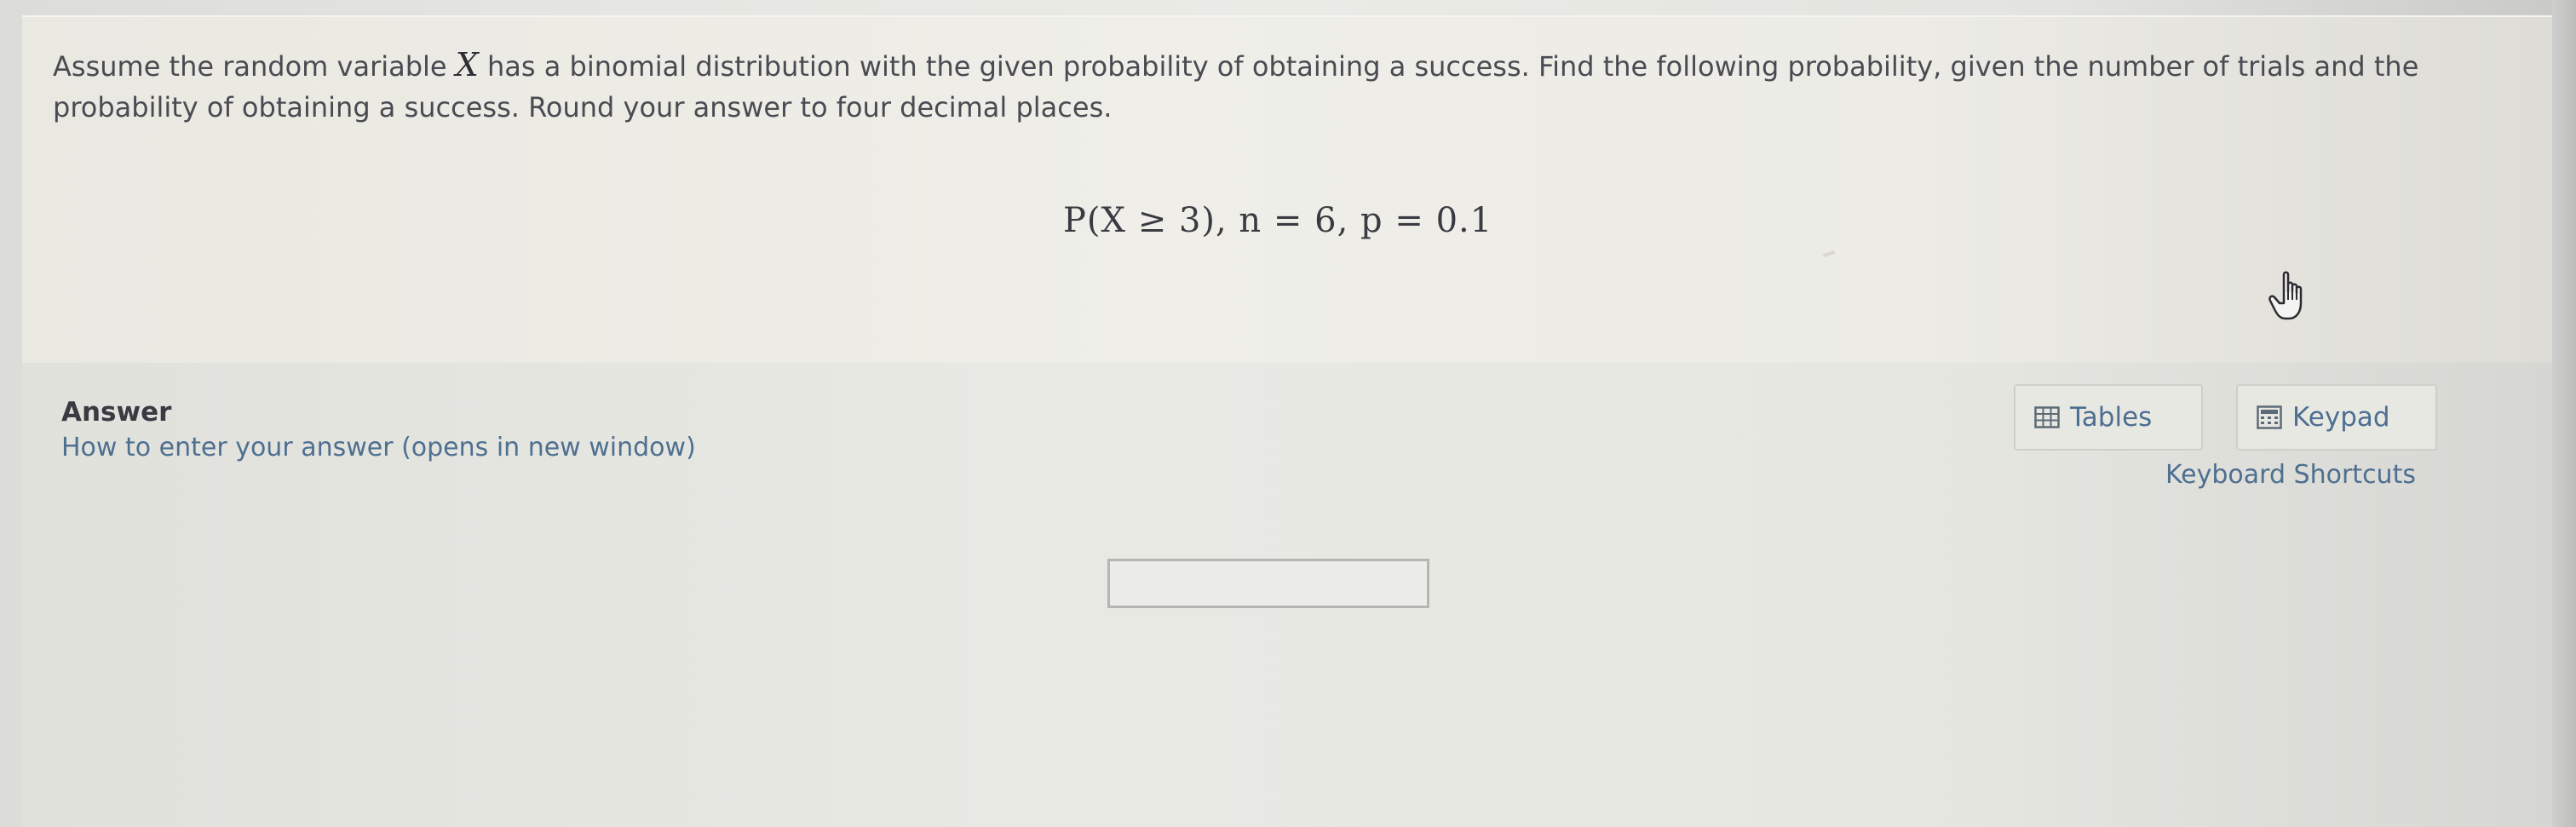 This screenshot has width=2576, height=827. Describe the element at coordinates (255, 66) in the screenshot. I see `question-text-before: Assume the random variable` at that location.